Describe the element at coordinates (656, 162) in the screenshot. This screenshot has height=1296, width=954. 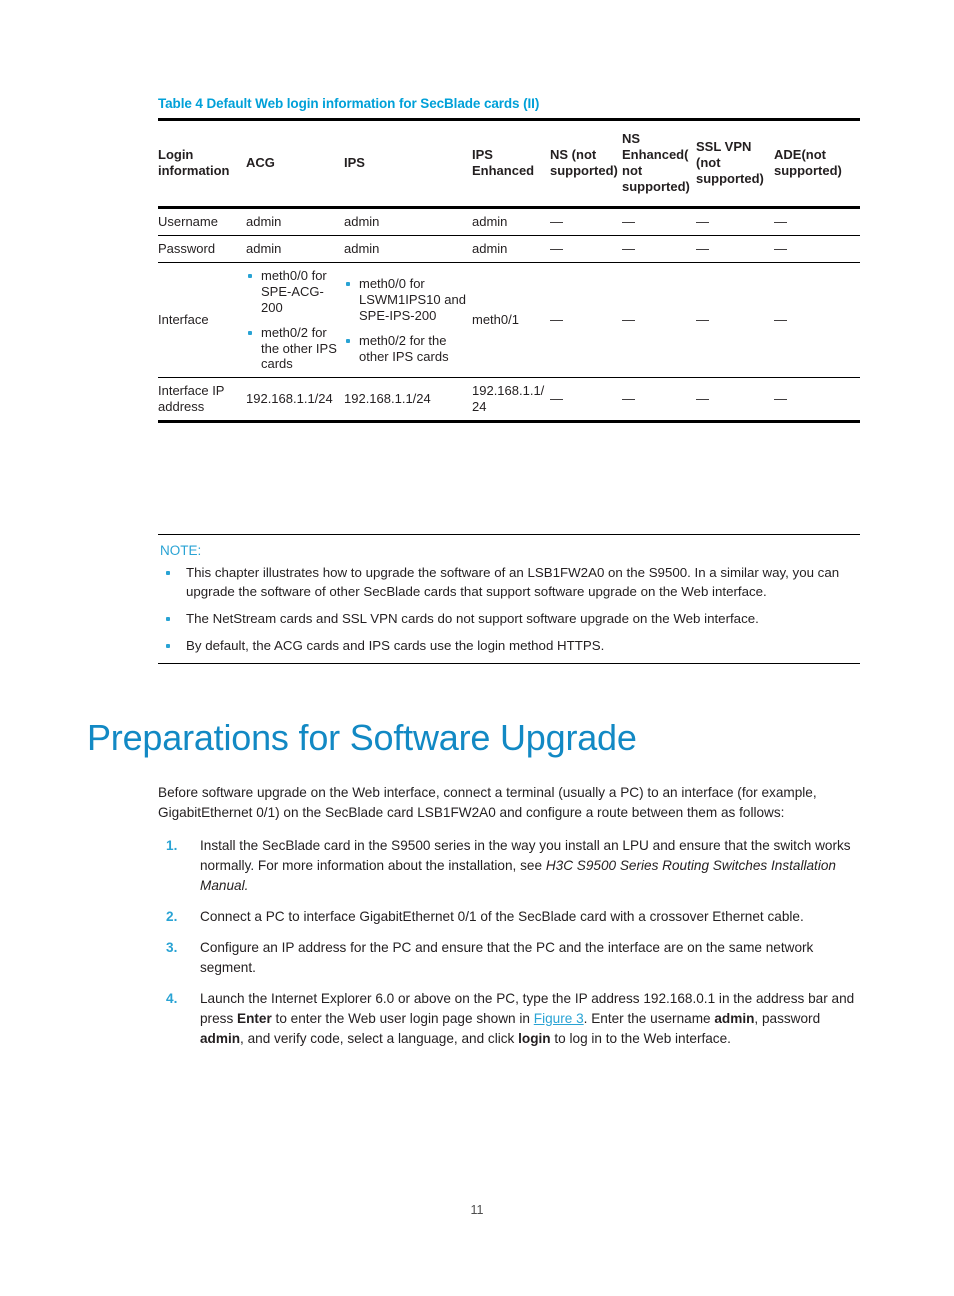
I see `column-header-ns-enhanced: NS Enhanced(not supported)` at that location.